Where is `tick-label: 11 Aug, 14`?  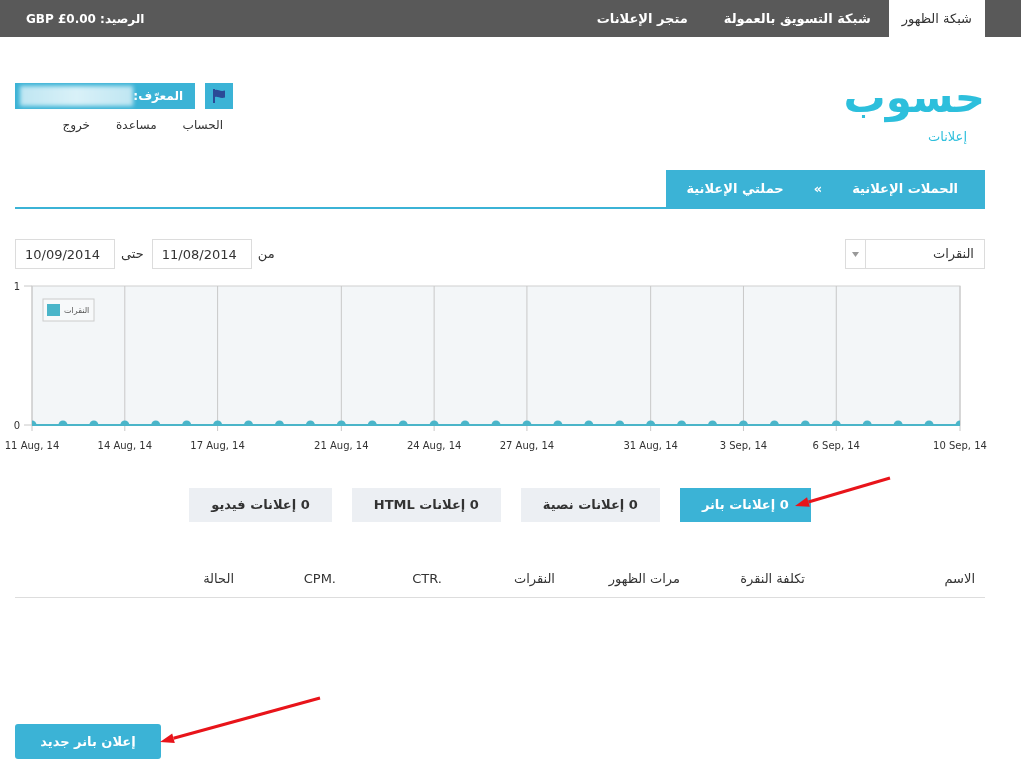 tick-label: 11 Aug, 14 is located at coordinates (32, 445).